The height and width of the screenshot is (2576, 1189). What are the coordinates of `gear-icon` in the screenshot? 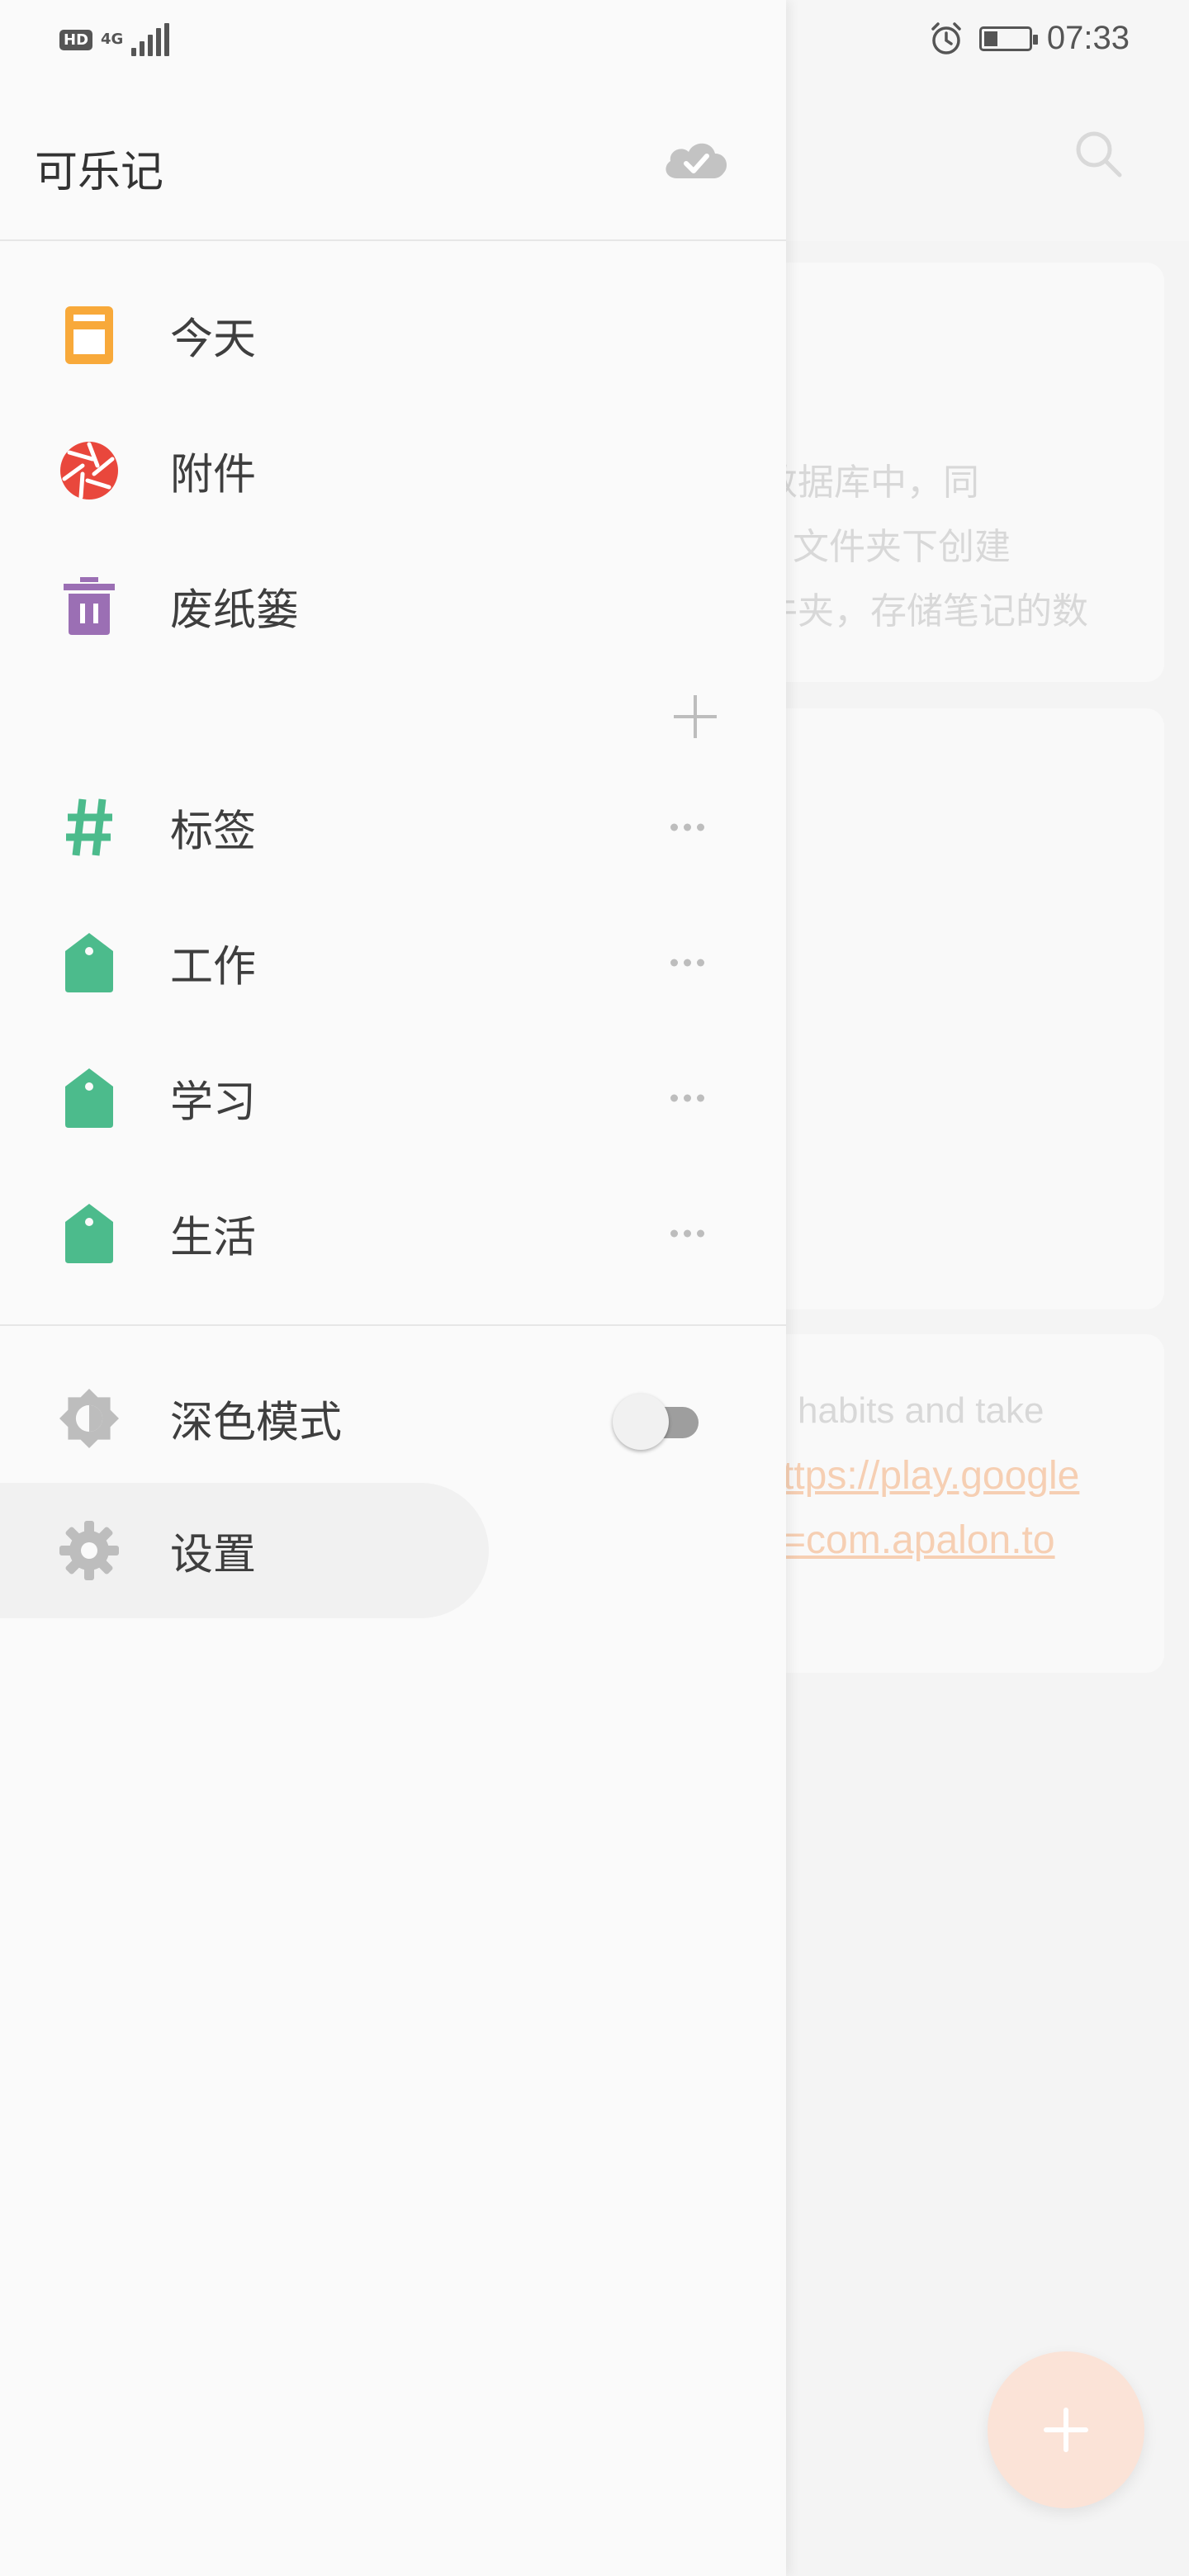 It's located at (89, 1550).